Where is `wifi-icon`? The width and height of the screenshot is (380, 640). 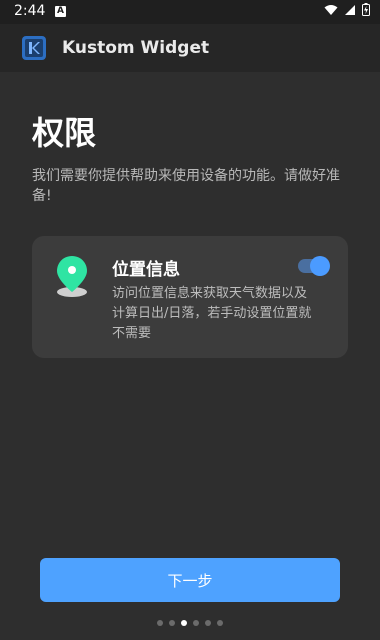 wifi-icon is located at coordinates (331, 9).